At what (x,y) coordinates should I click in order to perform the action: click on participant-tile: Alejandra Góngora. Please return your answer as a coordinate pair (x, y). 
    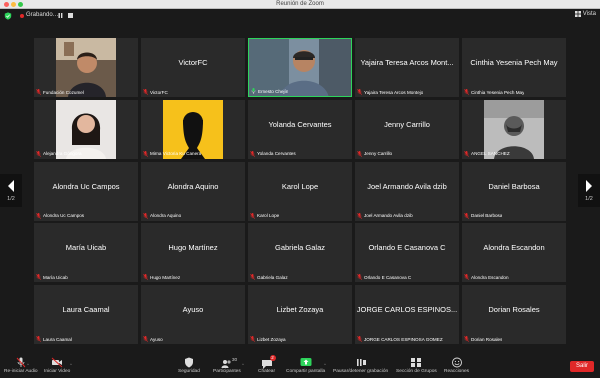
    Looking at the image, I should click on (86, 129).